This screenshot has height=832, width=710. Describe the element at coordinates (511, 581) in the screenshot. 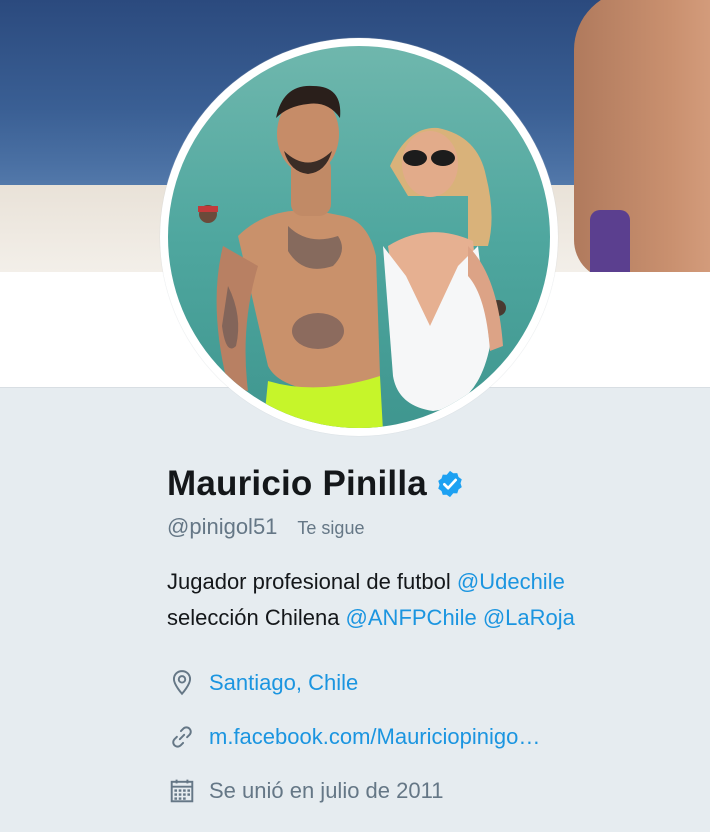

I see `mention-udechile-link: @Udechile` at that location.